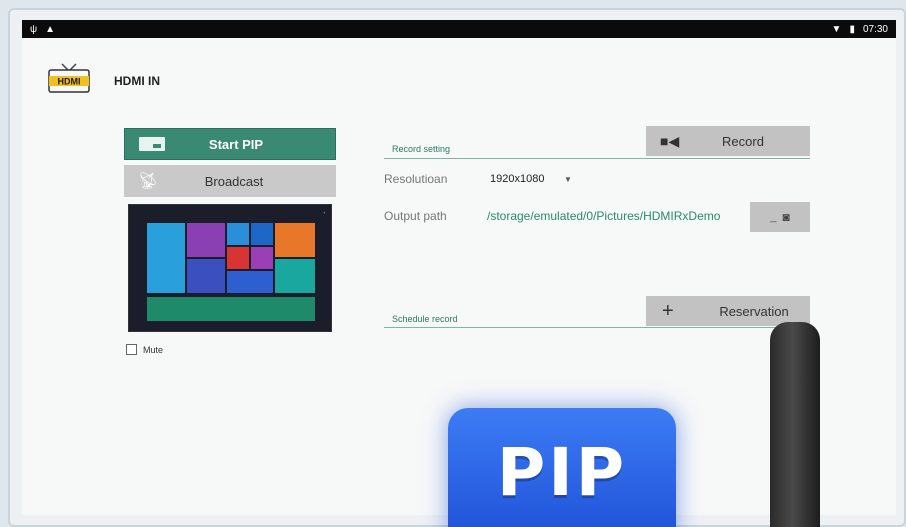 This screenshot has height=527, width=906. What do you see at coordinates (236, 144) in the screenshot?
I see `start-pip-label: Start PIP` at bounding box center [236, 144].